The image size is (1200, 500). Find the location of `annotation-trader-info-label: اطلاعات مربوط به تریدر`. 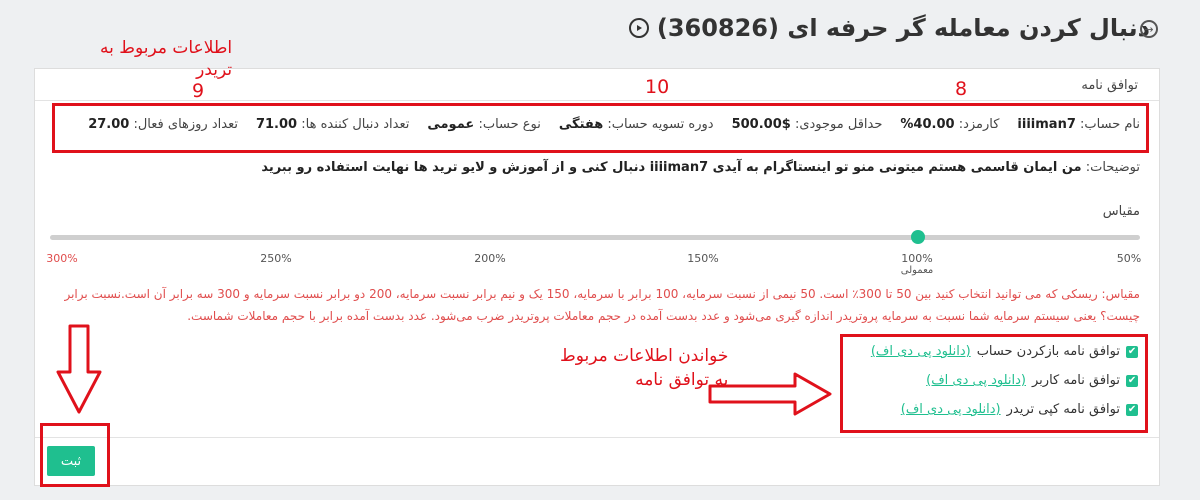

annotation-trader-info-label: اطلاعات مربوط به تریدر is located at coordinates (166, 59).